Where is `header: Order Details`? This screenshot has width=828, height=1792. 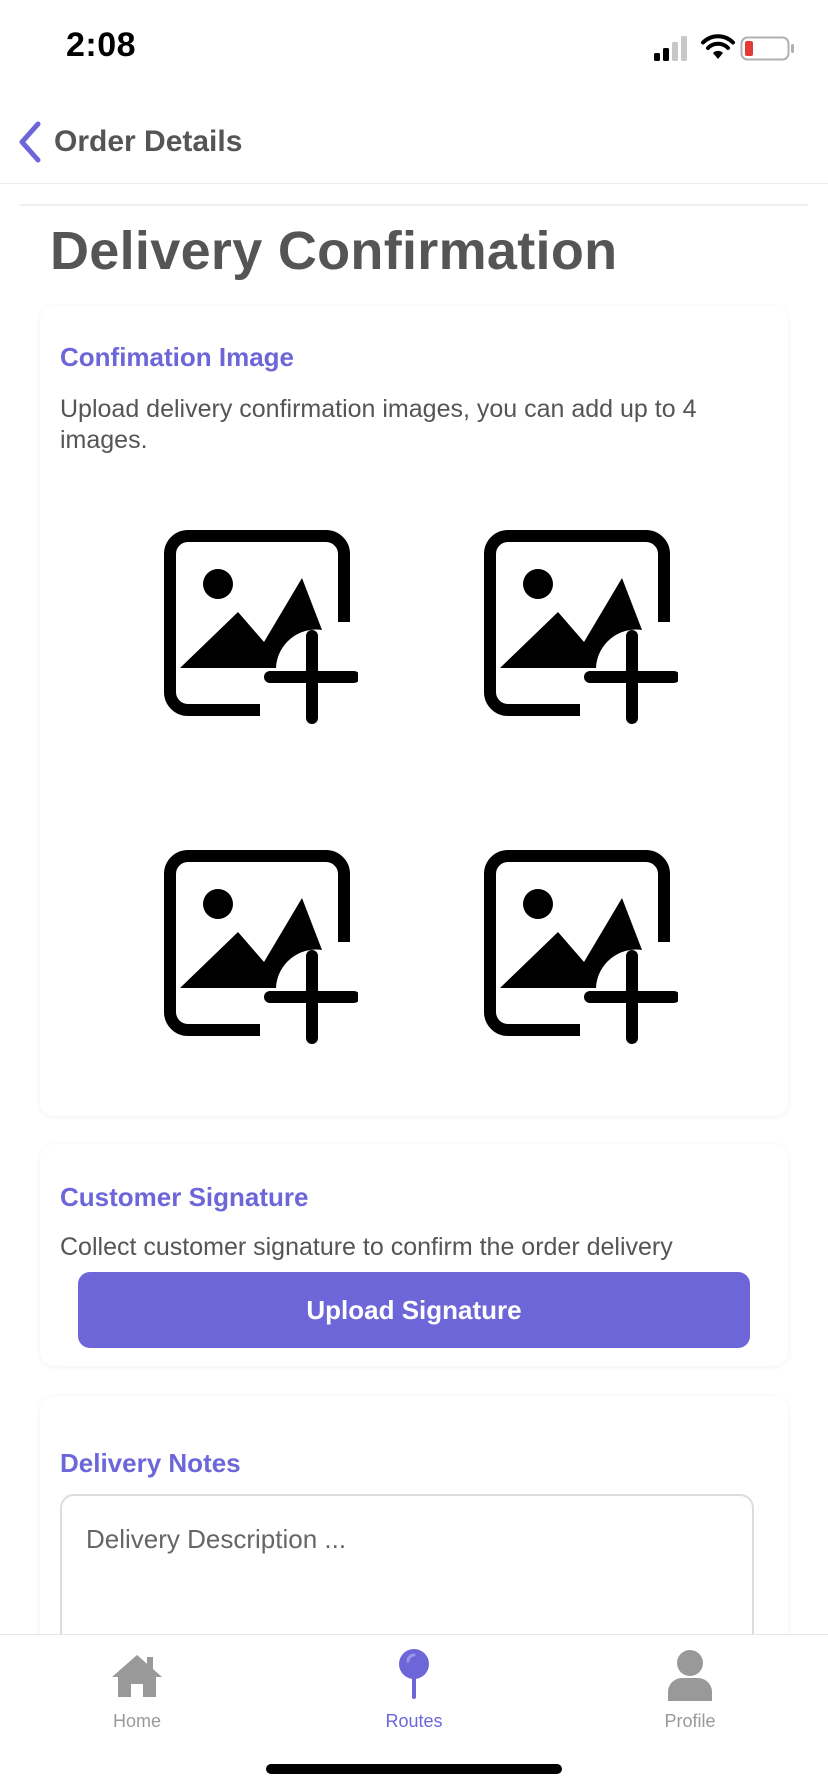 header: Order Details is located at coordinates (414, 142).